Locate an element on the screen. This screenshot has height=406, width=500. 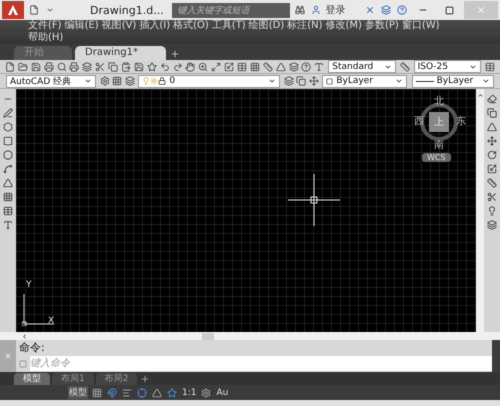
user-icon is located at coordinates (316, 10).